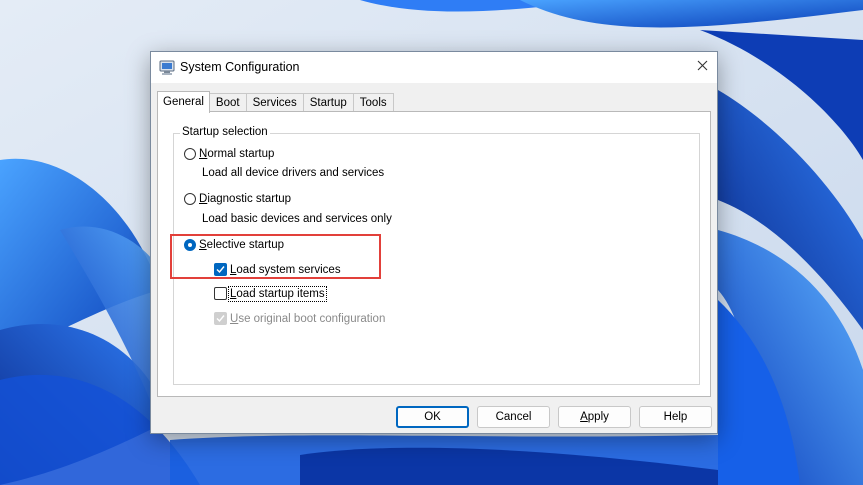  What do you see at coordinates (167, 68) in the screenshot?
I see `msconfig-icon` at bounding box center [167, 68].